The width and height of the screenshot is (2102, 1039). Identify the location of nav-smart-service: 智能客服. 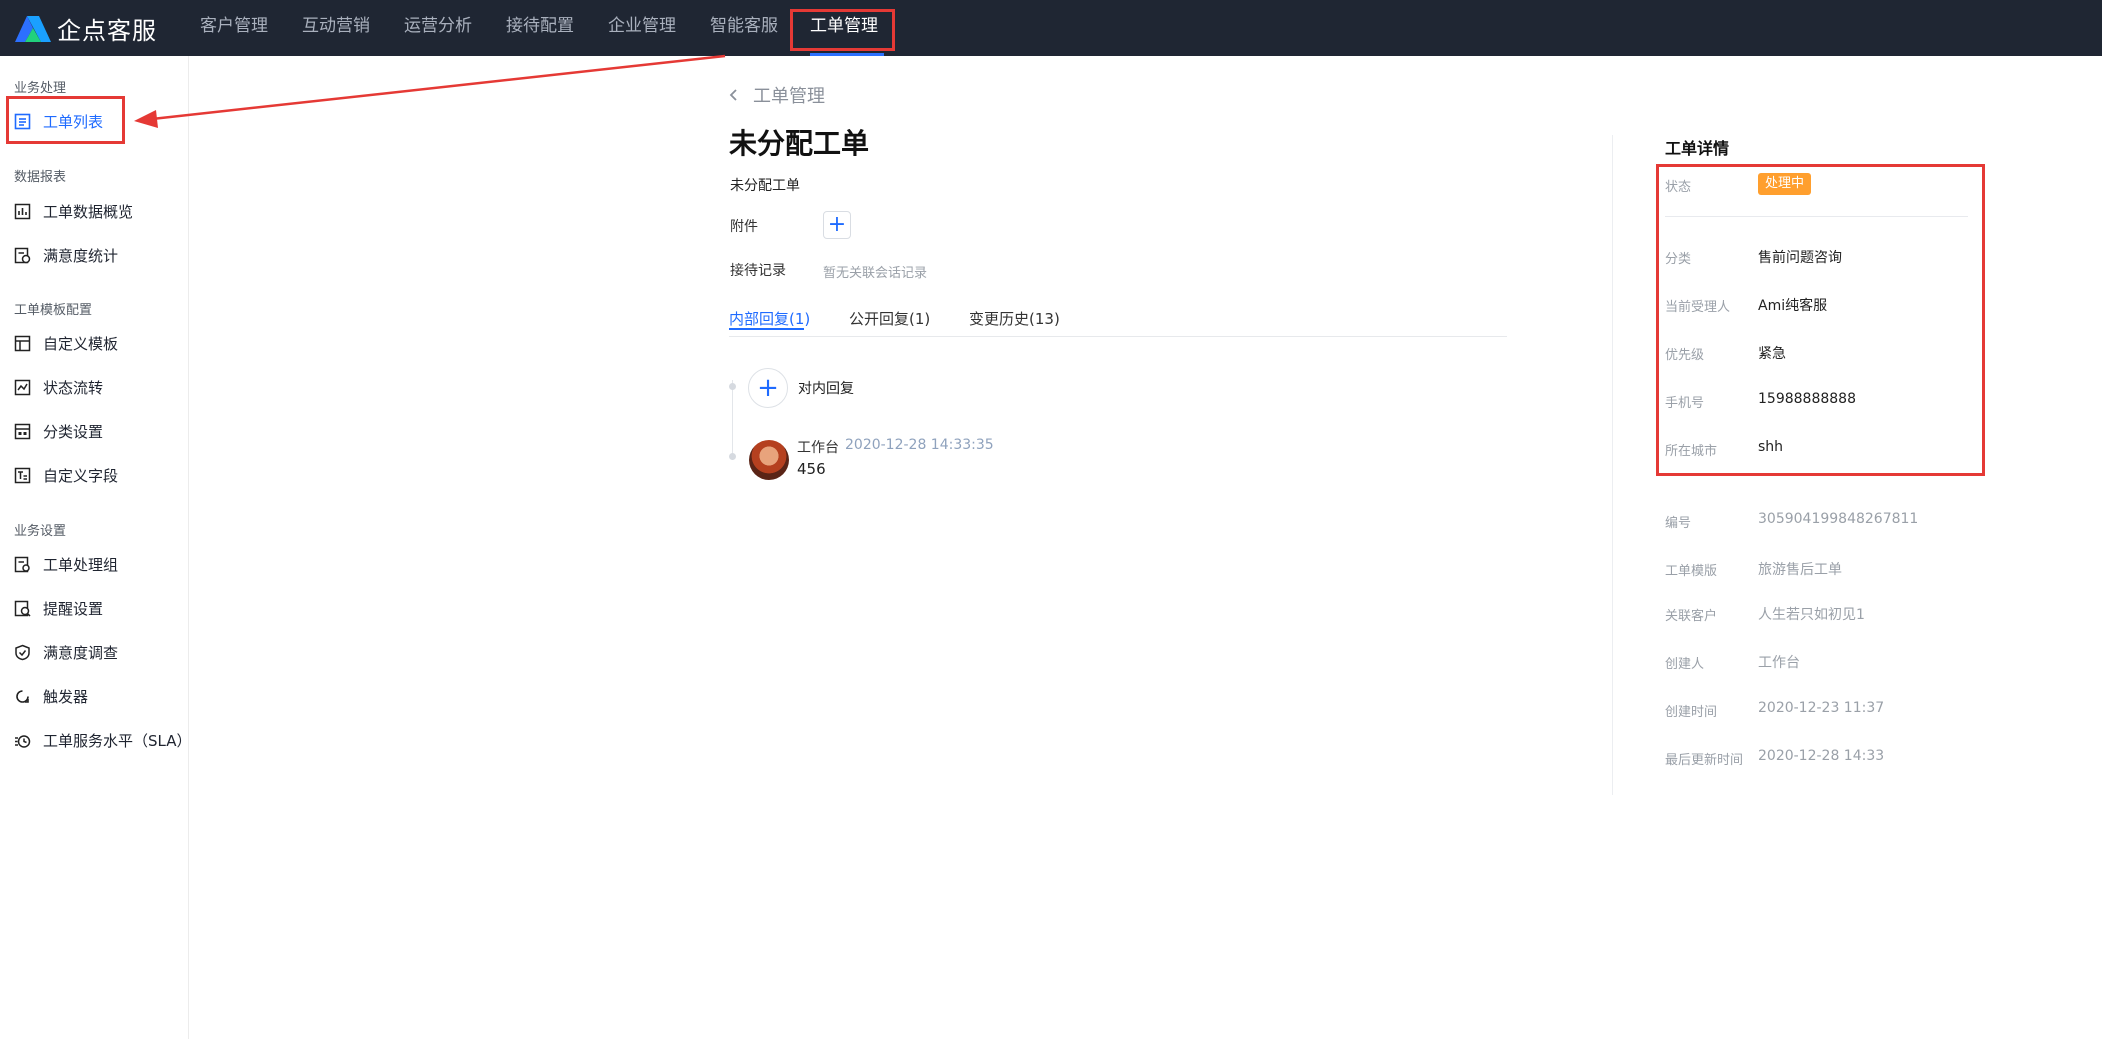
(744, 28).